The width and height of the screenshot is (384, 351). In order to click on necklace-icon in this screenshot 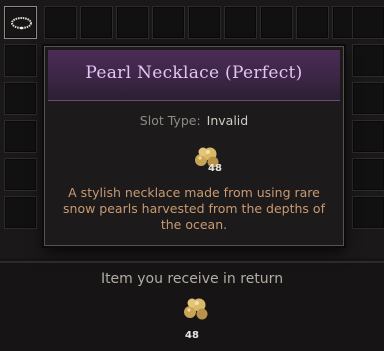, I will do `click(21, 23)`.